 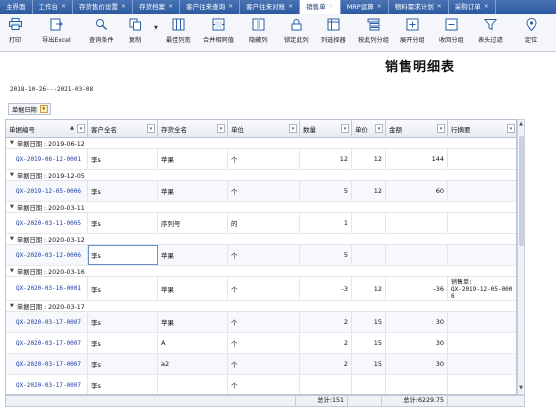 I want to click on cell-item: A, so click(x=193, y=343).